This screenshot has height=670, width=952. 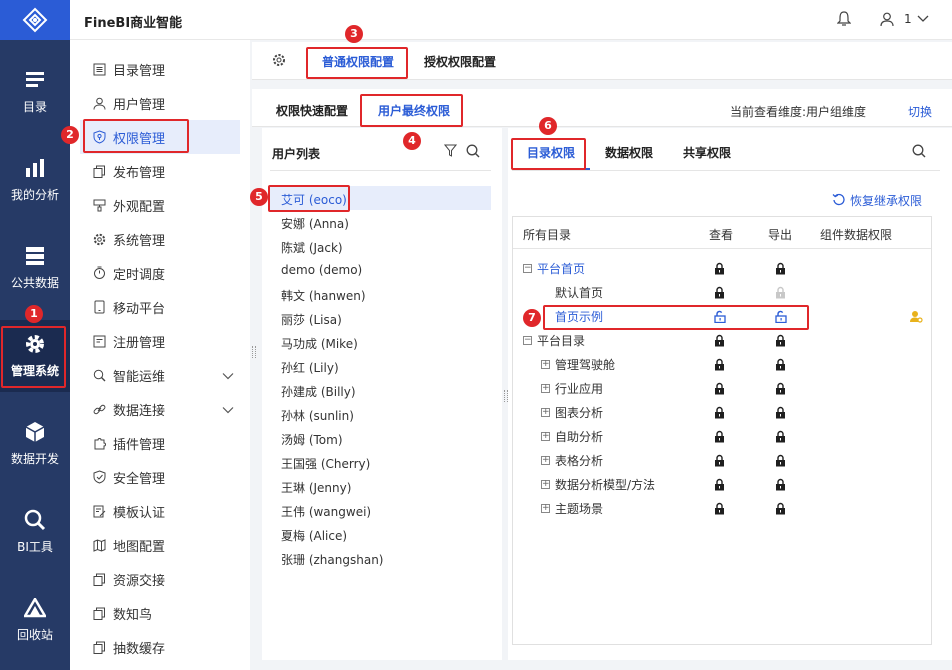 What do you see at coordinates (585, 365) in the screenshot?
I see `catalog-name: 管理驾驶舱` at bounding box center [585, 365].